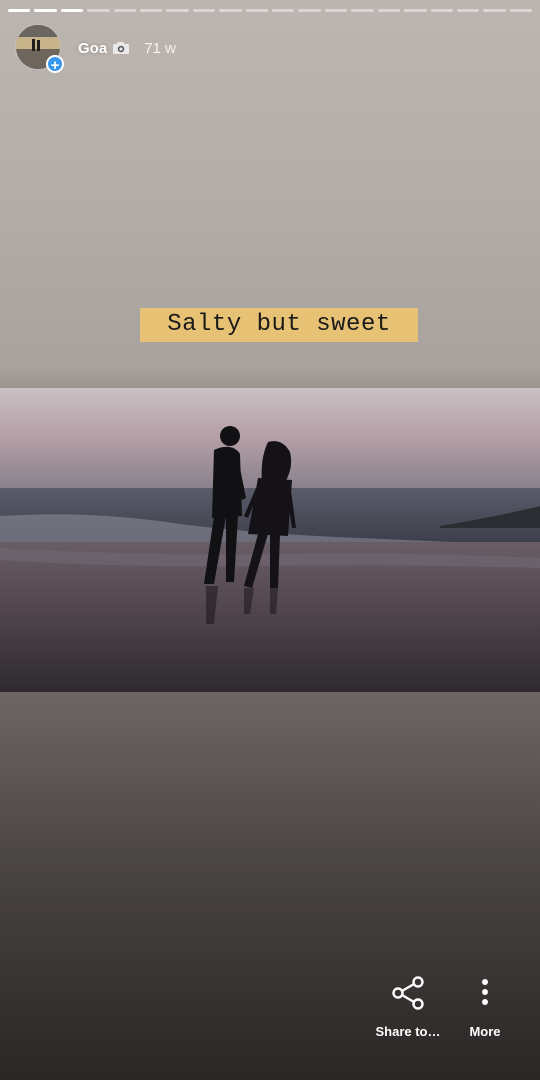 This screenshot has height=1080, width=540. I want to click on more-button: More, so click(485, 1004).